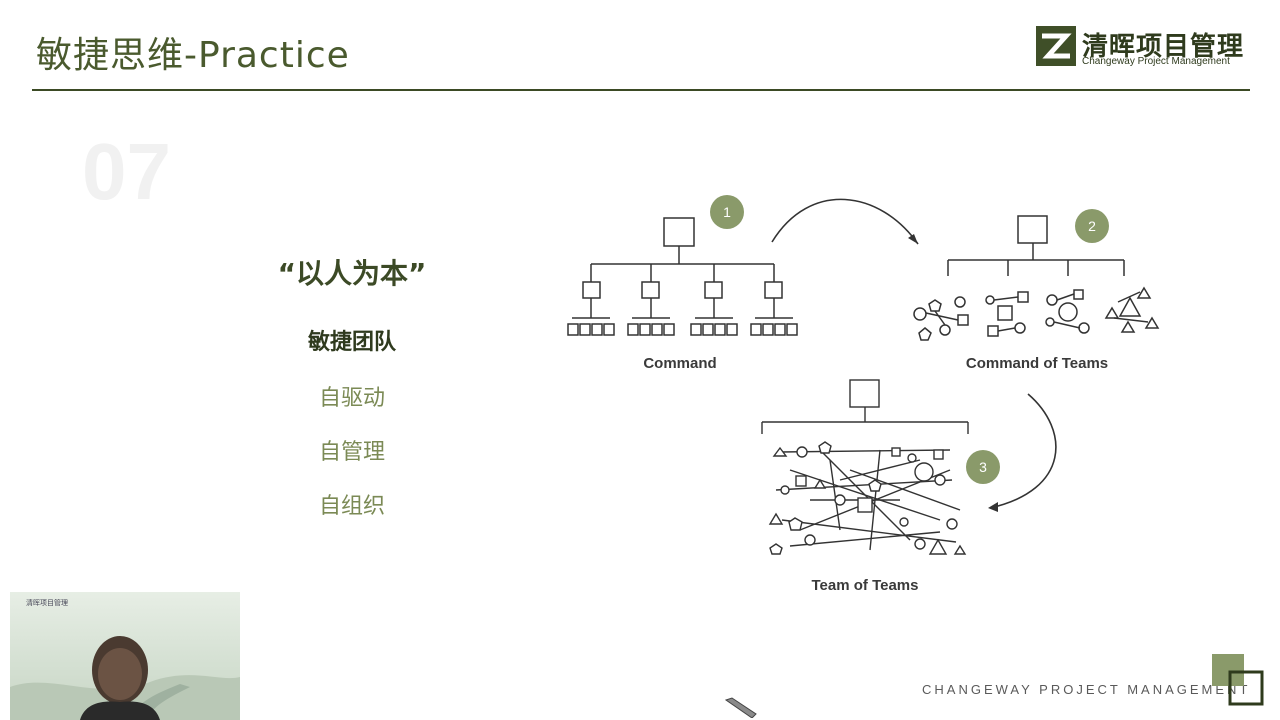 The height and width of the screenshot is (720, 1280). Describe the element at coordinates (351, 398) in the screenshot. I see `list-item-self-driven: 自驱动` at that location.